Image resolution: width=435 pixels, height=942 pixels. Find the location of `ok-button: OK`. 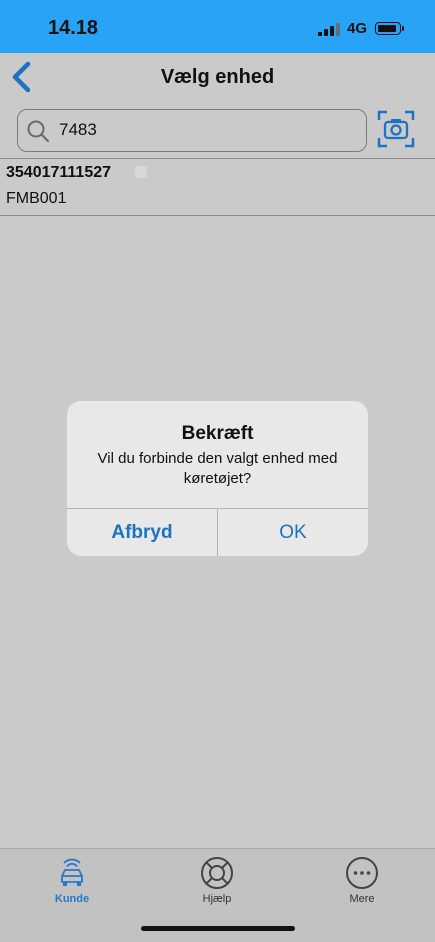

ok-button: OK is located at coordinates (293, 532).